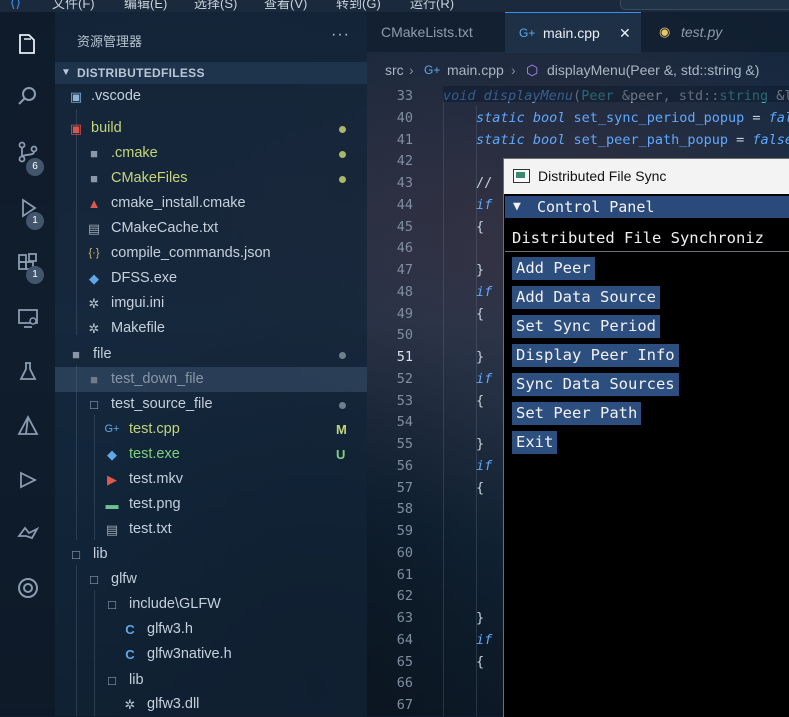  Describe the element at coordinates (211, 680) in the screenshot. I see `tree-item-lib-sub: □ lib` at that location.